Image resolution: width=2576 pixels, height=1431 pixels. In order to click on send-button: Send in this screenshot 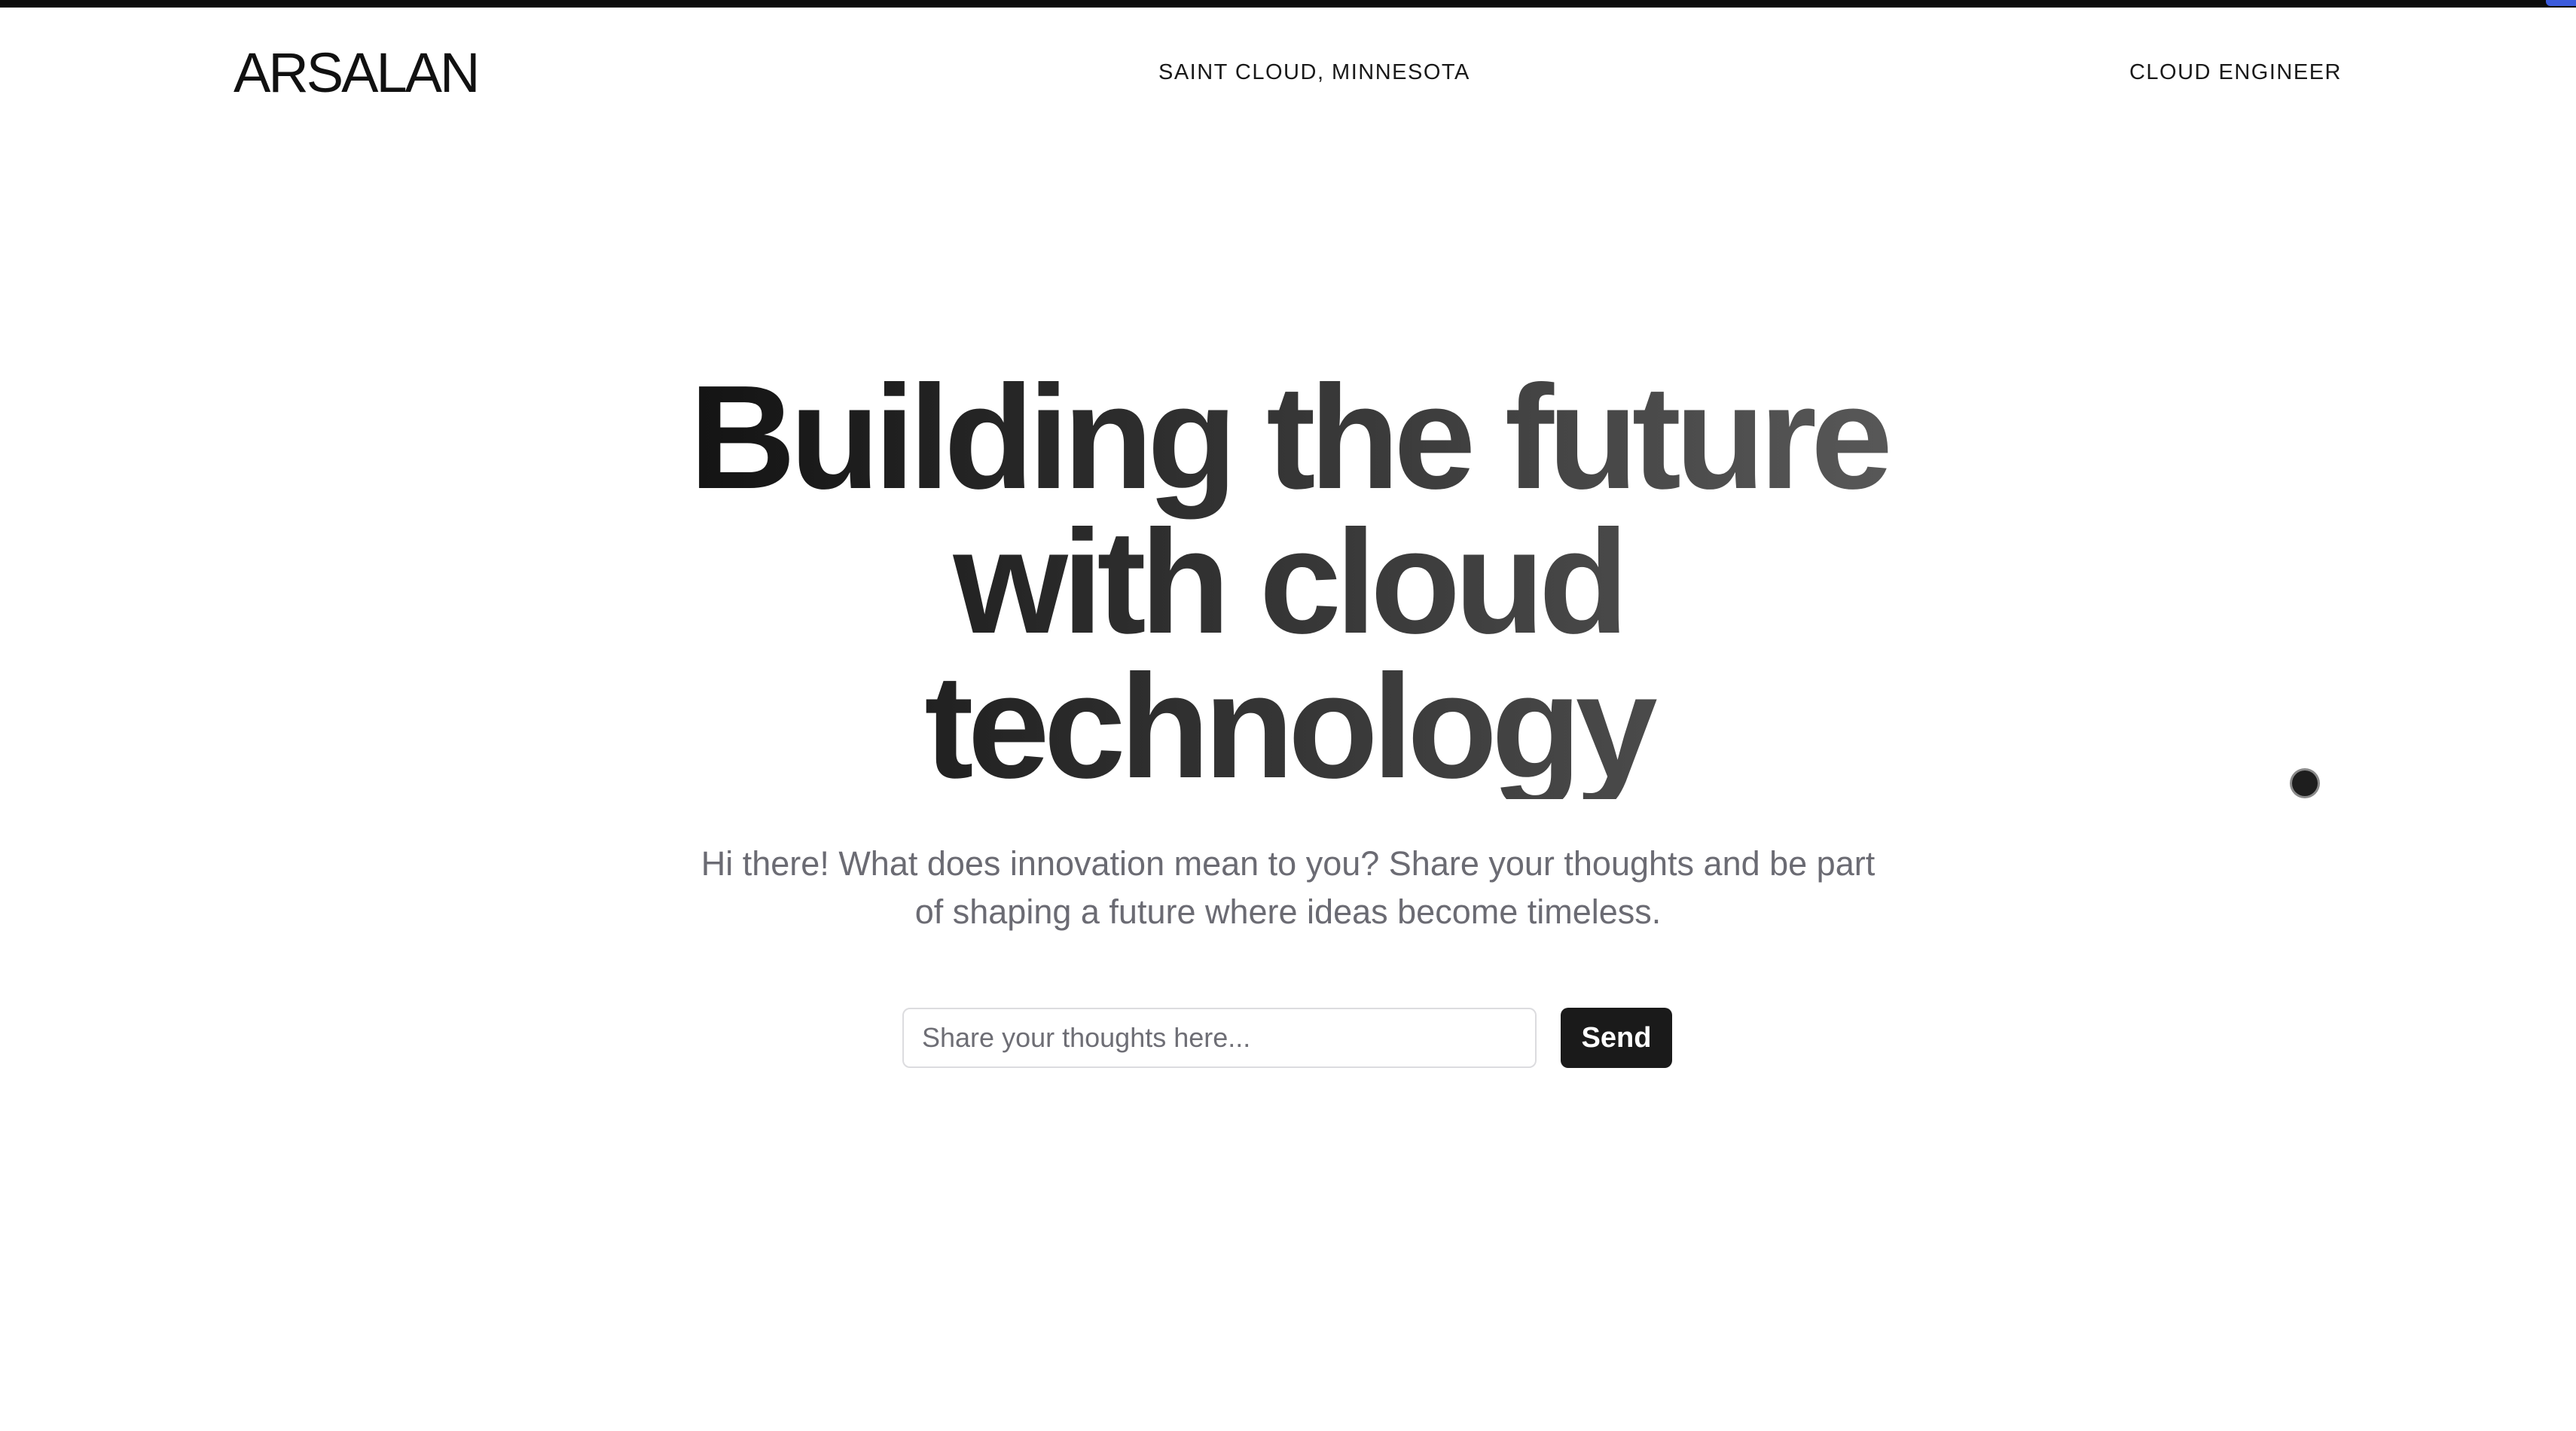, I will do `click(1617, 1038)`.